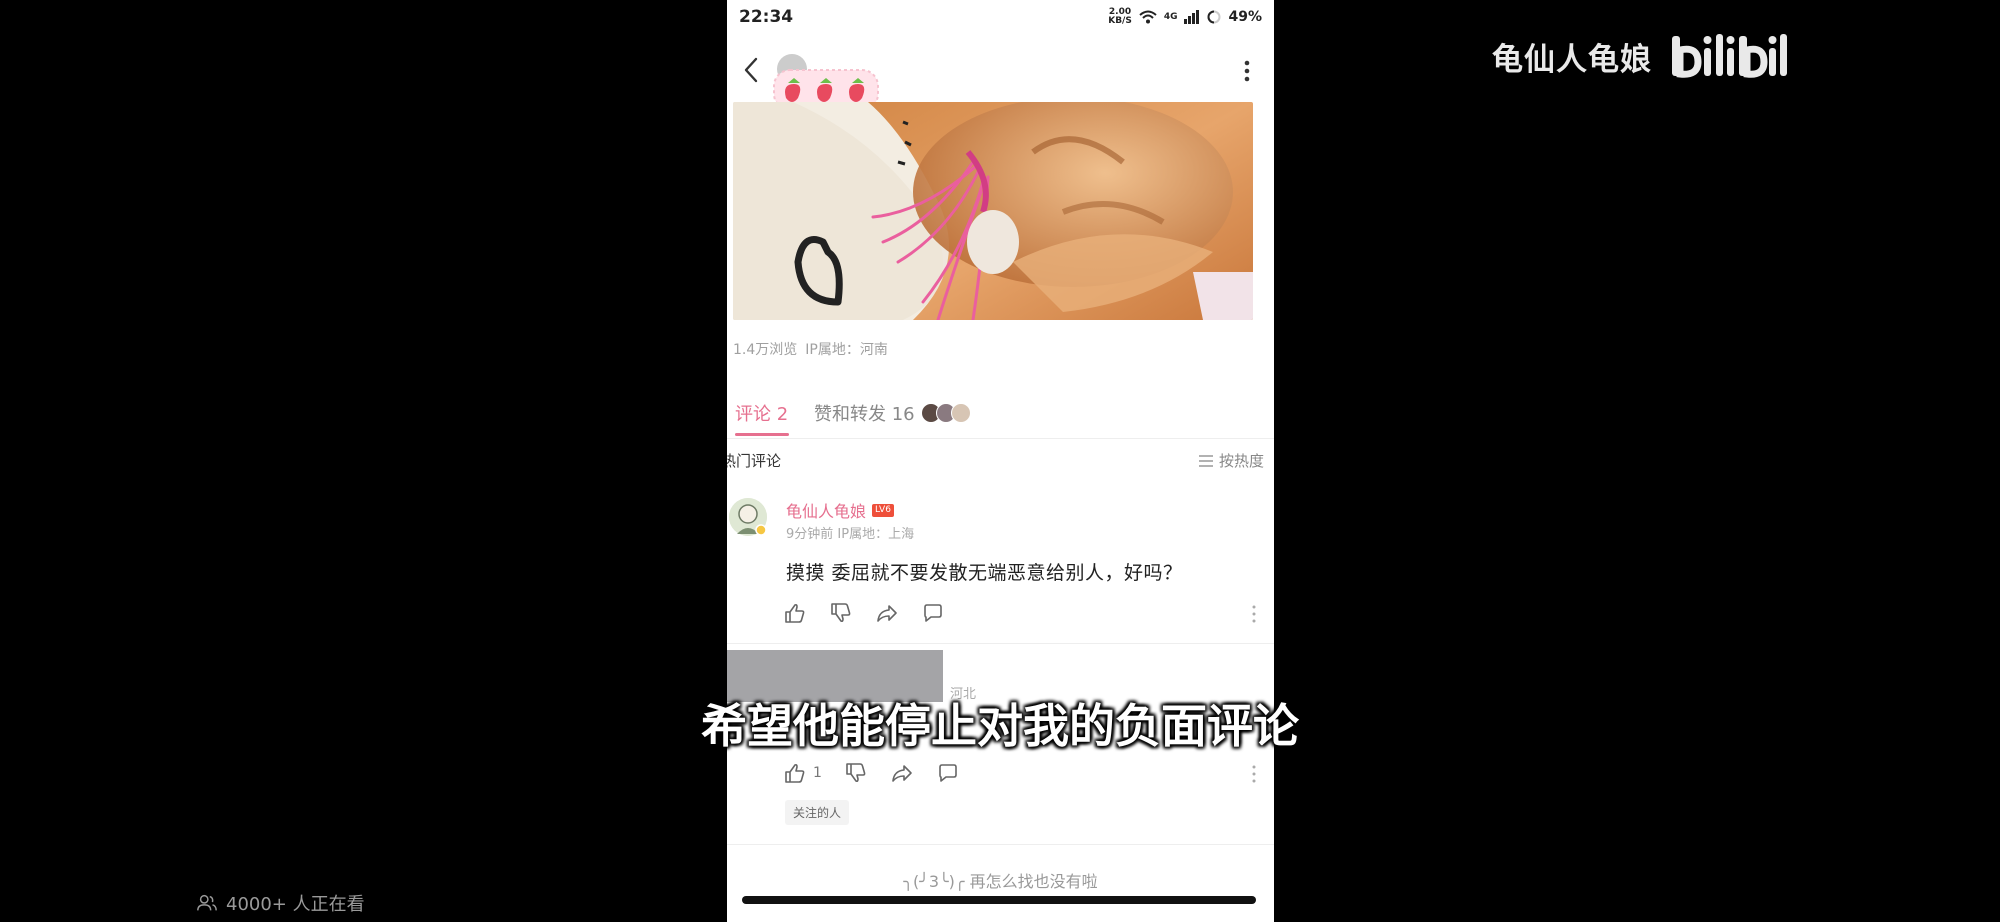 This screenshot has width=2000, height=922. Describe the element at coordinates (1247, 71) in the screenshot. I see `more-options-icon` at that location.